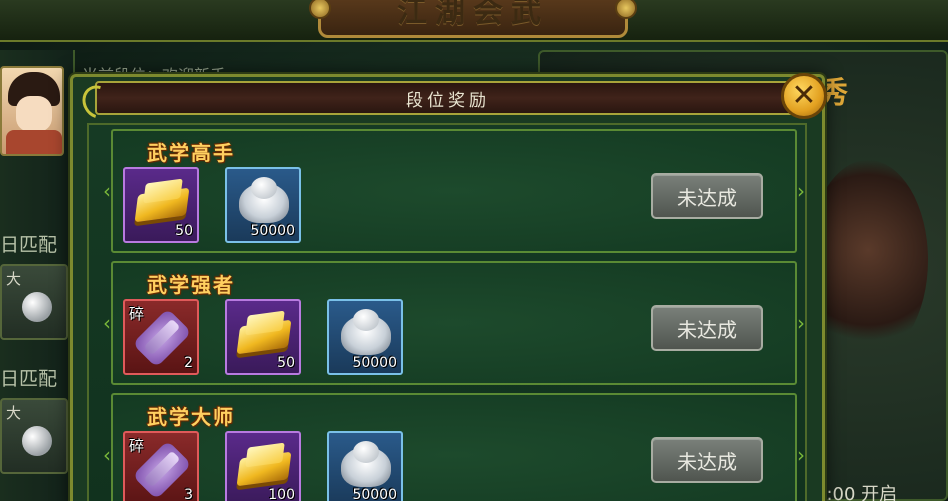 The image size is (948, 501). I want to click on reward-item-gold: 100, so click(263, 466).